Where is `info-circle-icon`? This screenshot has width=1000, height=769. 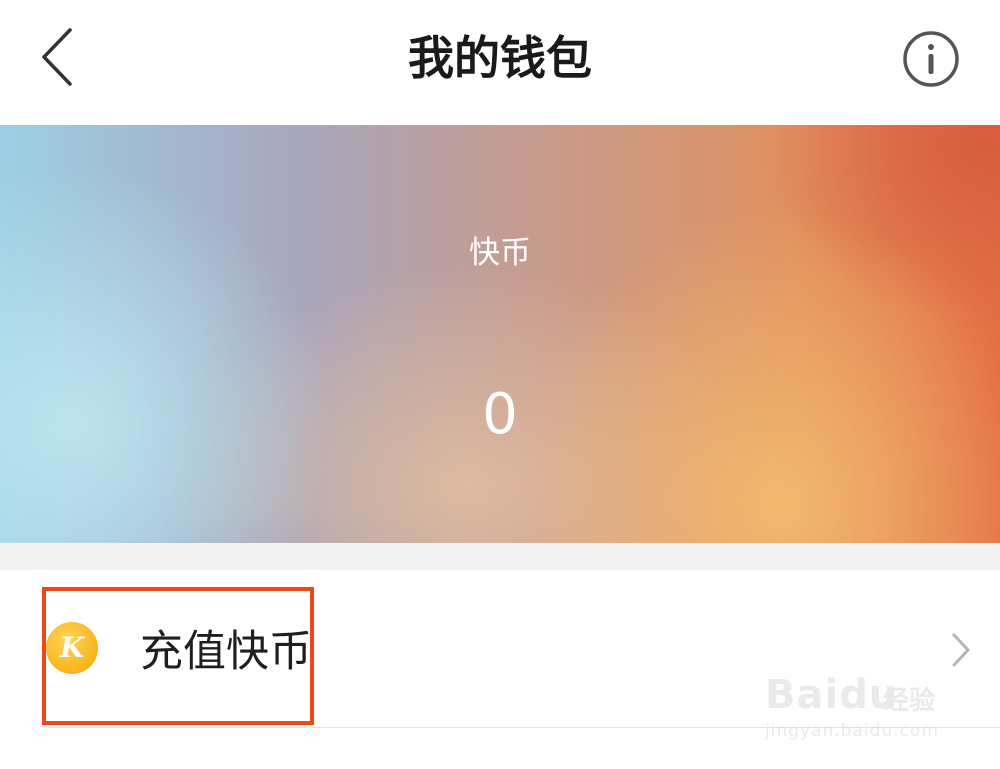 info-circle-icon is located at coordinates (931, 59).